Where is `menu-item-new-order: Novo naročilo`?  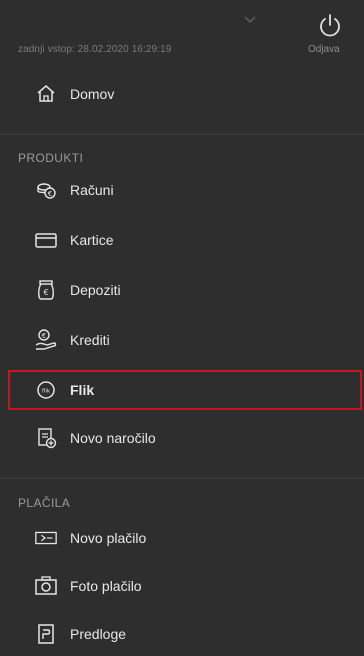
menu-item-new-order: Novo naročilo is located at coordinates (182, 438).